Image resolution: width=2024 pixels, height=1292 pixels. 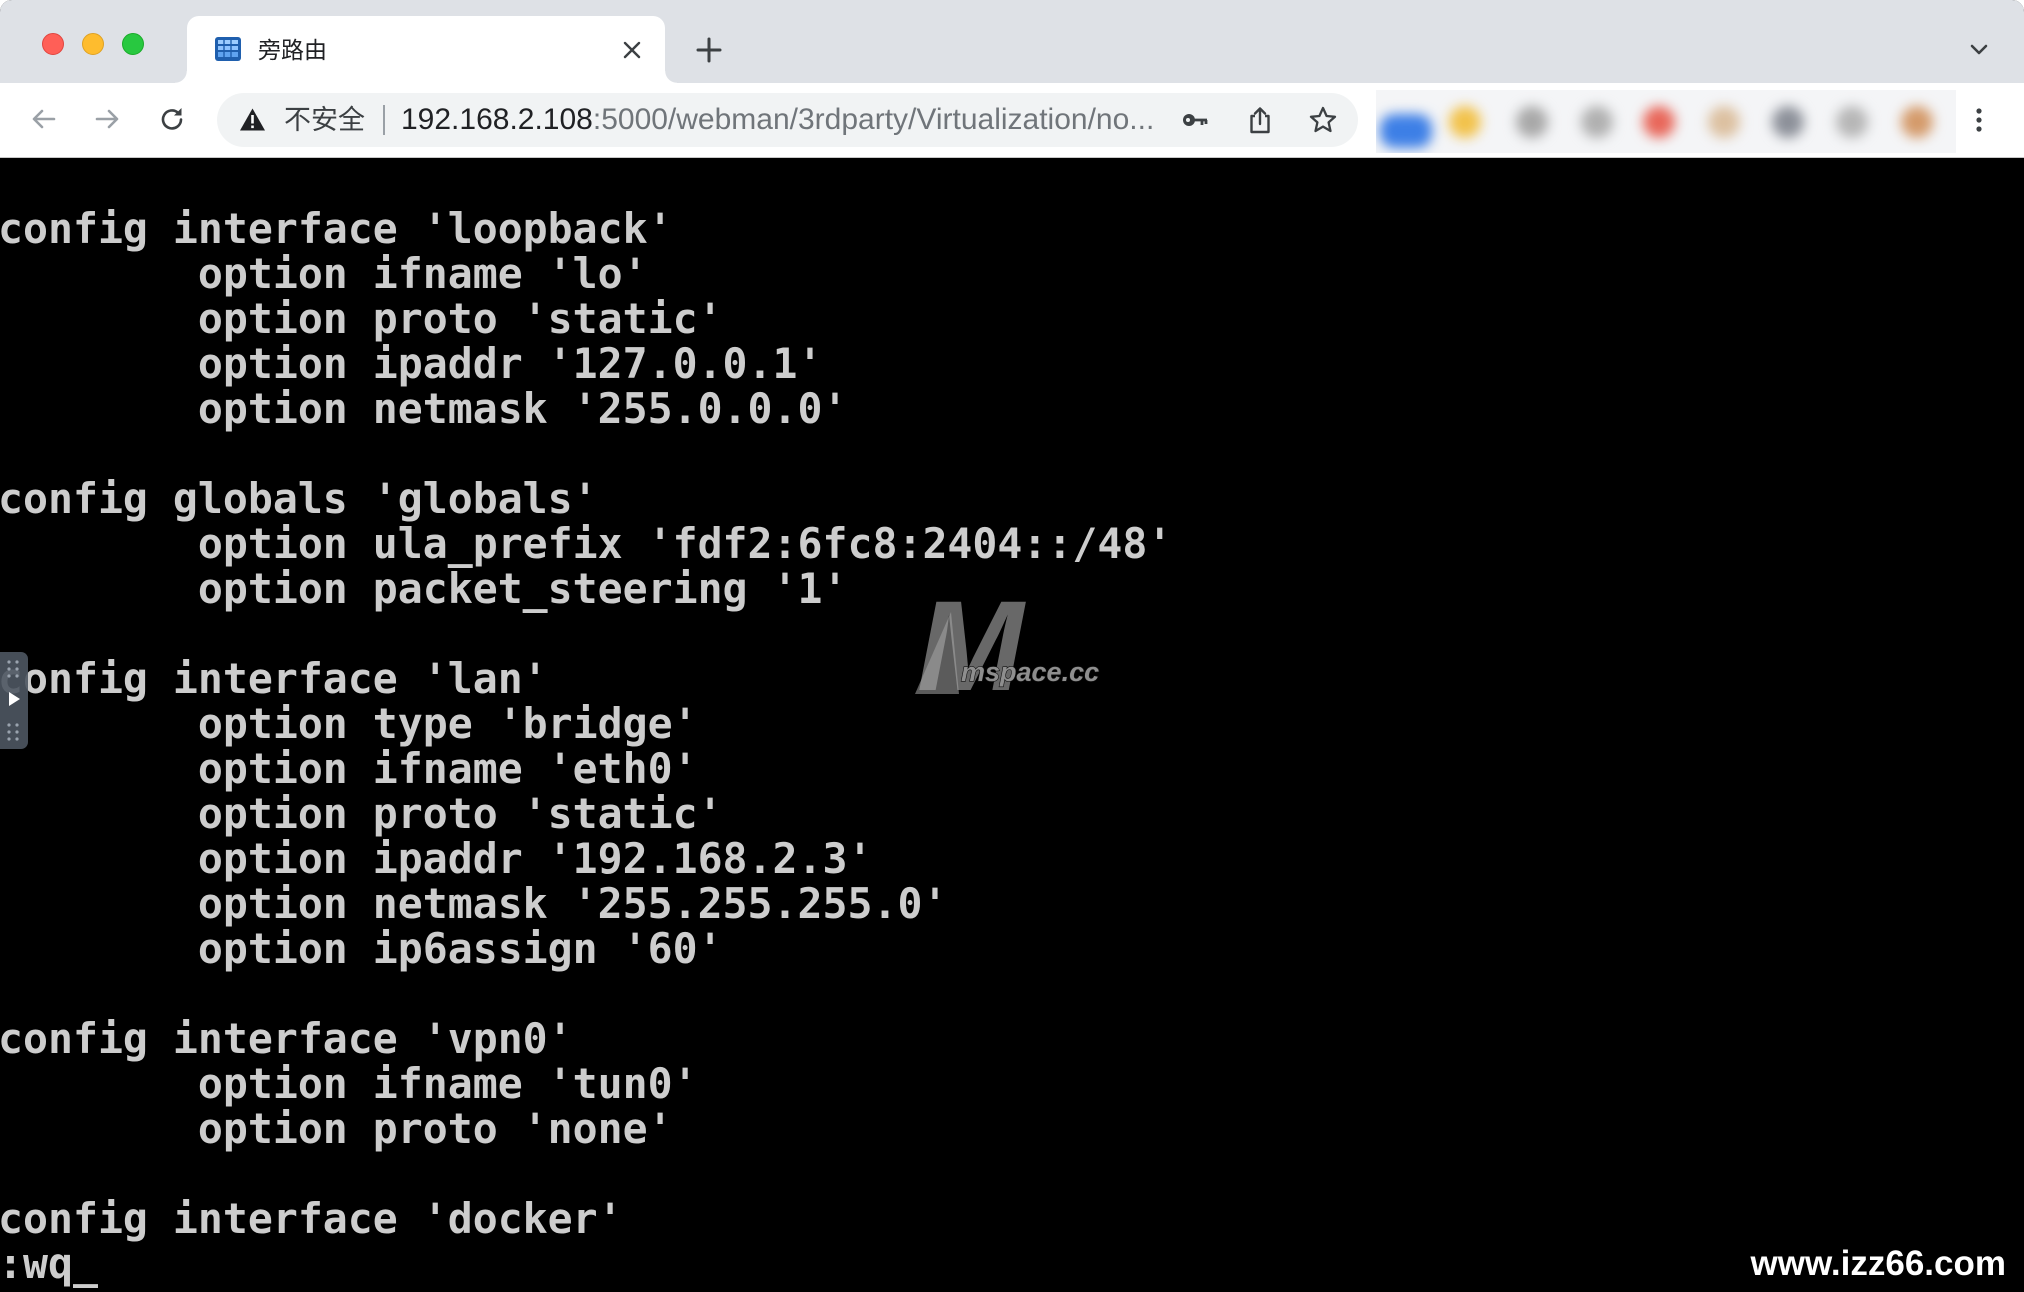 What do you see at coordinates (336, 228) in the screenshot?
I see `terminal-line: config interface 'loopback'` at bounding box center [336, 228].